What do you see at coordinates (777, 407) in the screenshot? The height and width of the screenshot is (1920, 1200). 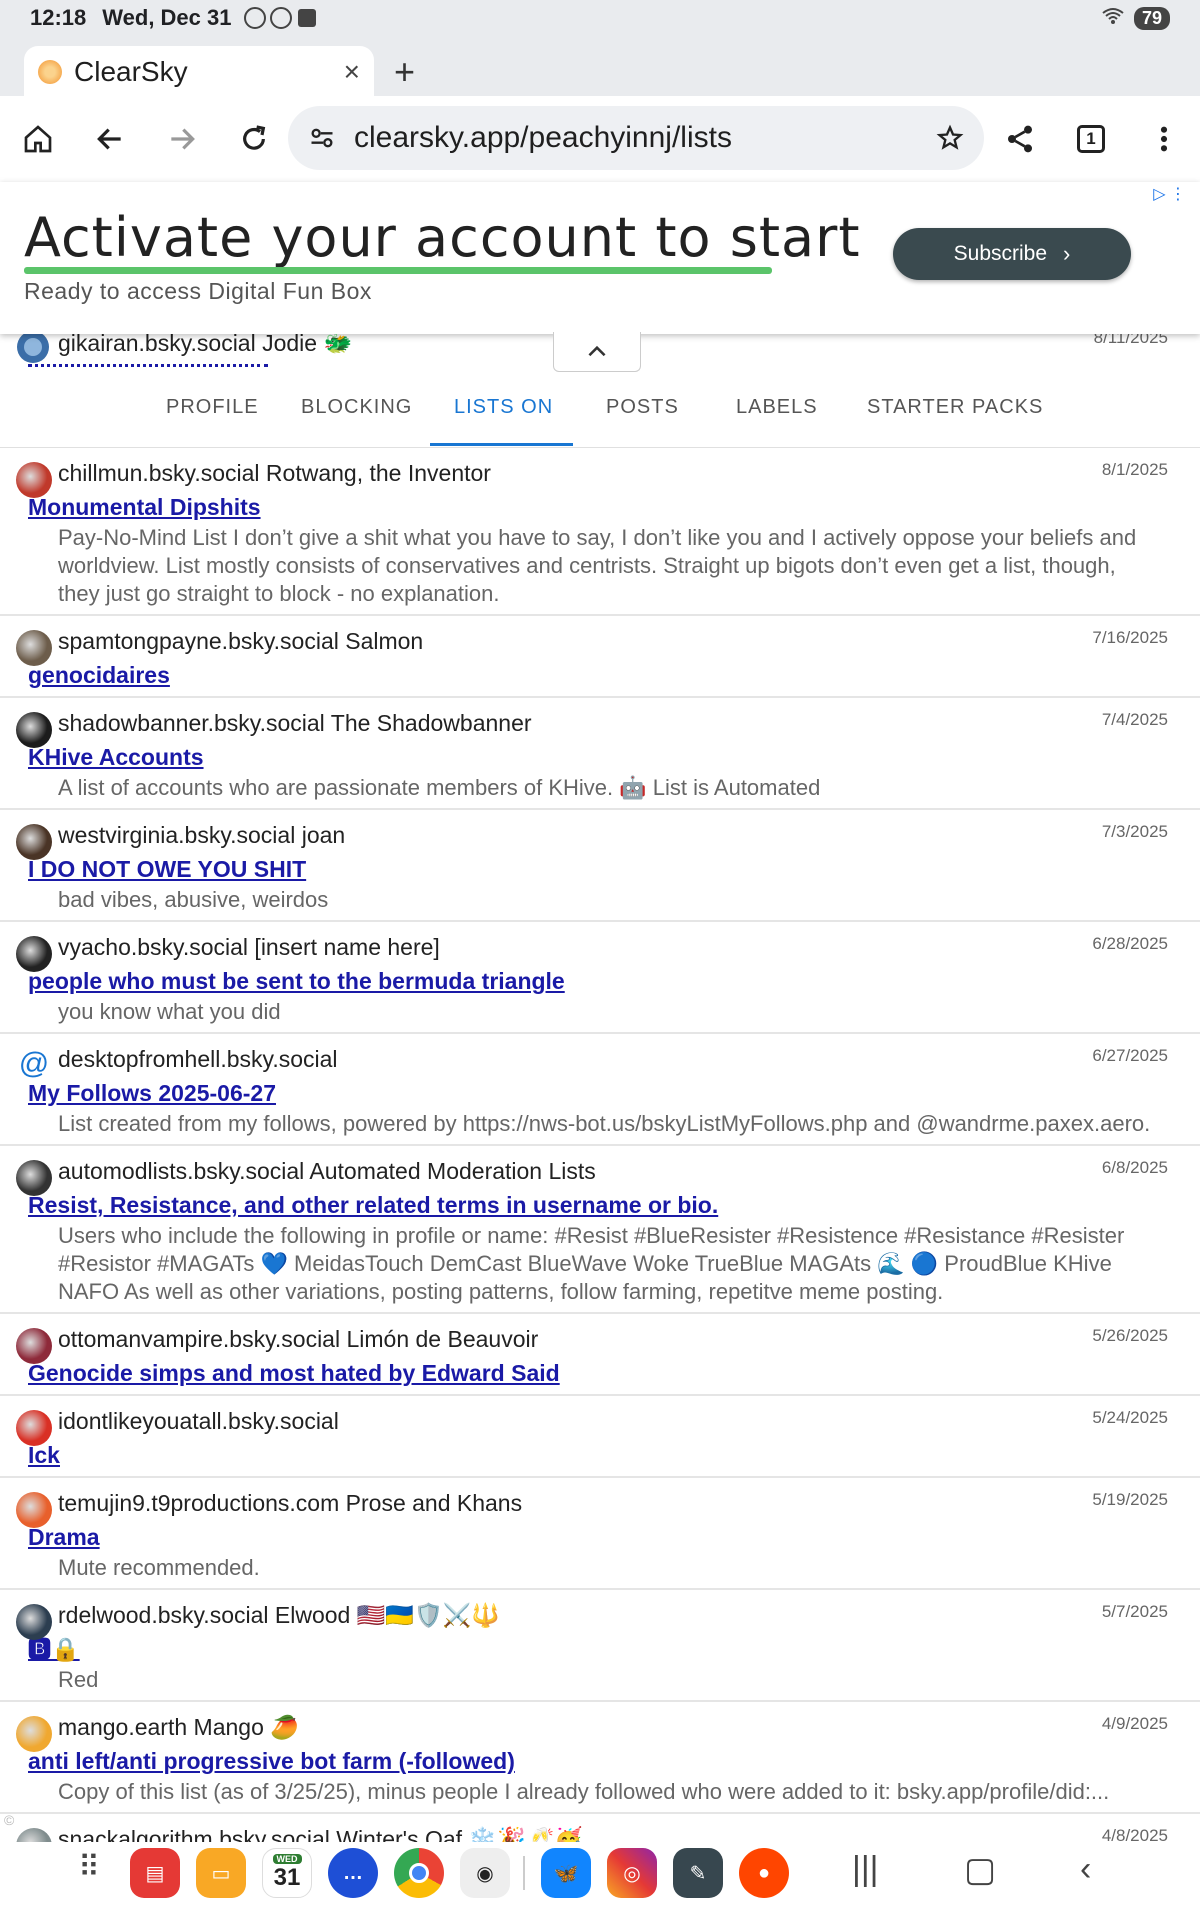 I see `tab-labels: LABELS` at bounding box center [777, 407].